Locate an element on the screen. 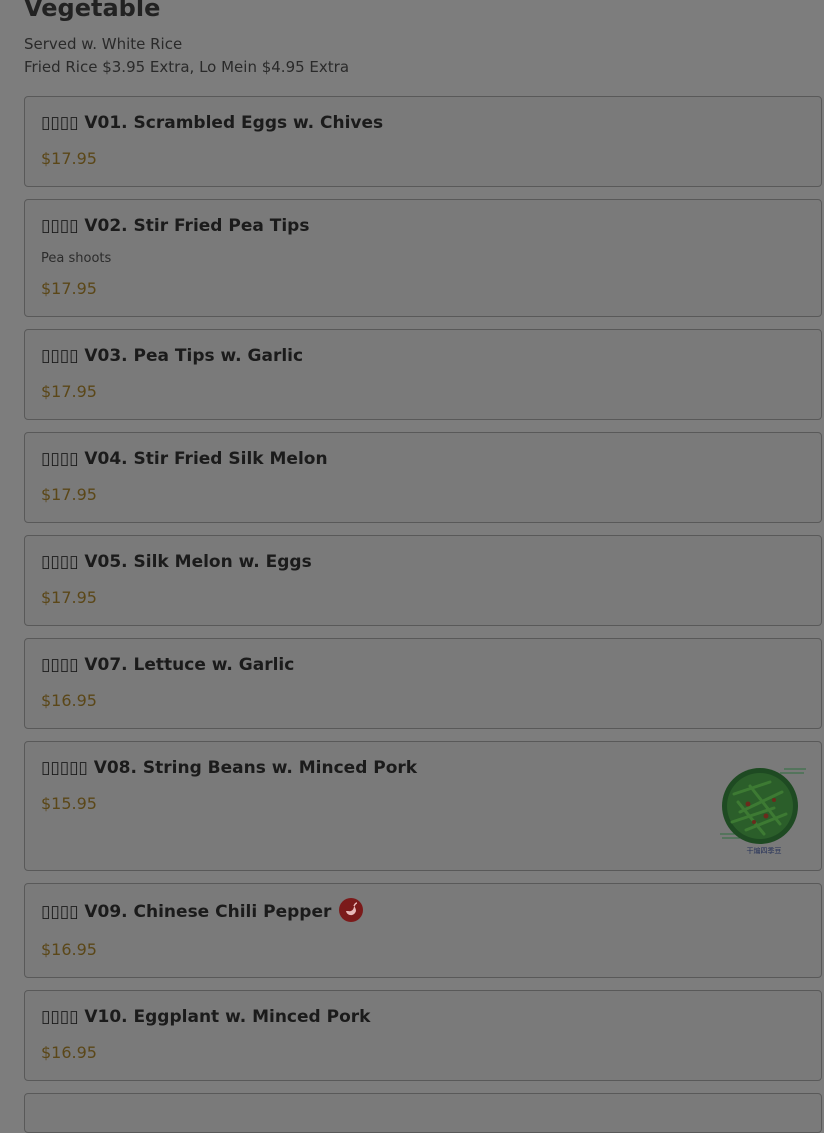 This screenshot has width=824, height=1133. menu-item-title: ▯▯▯▯ V03. Pea Tips w. Garlic is located at coordinates (172, 356).